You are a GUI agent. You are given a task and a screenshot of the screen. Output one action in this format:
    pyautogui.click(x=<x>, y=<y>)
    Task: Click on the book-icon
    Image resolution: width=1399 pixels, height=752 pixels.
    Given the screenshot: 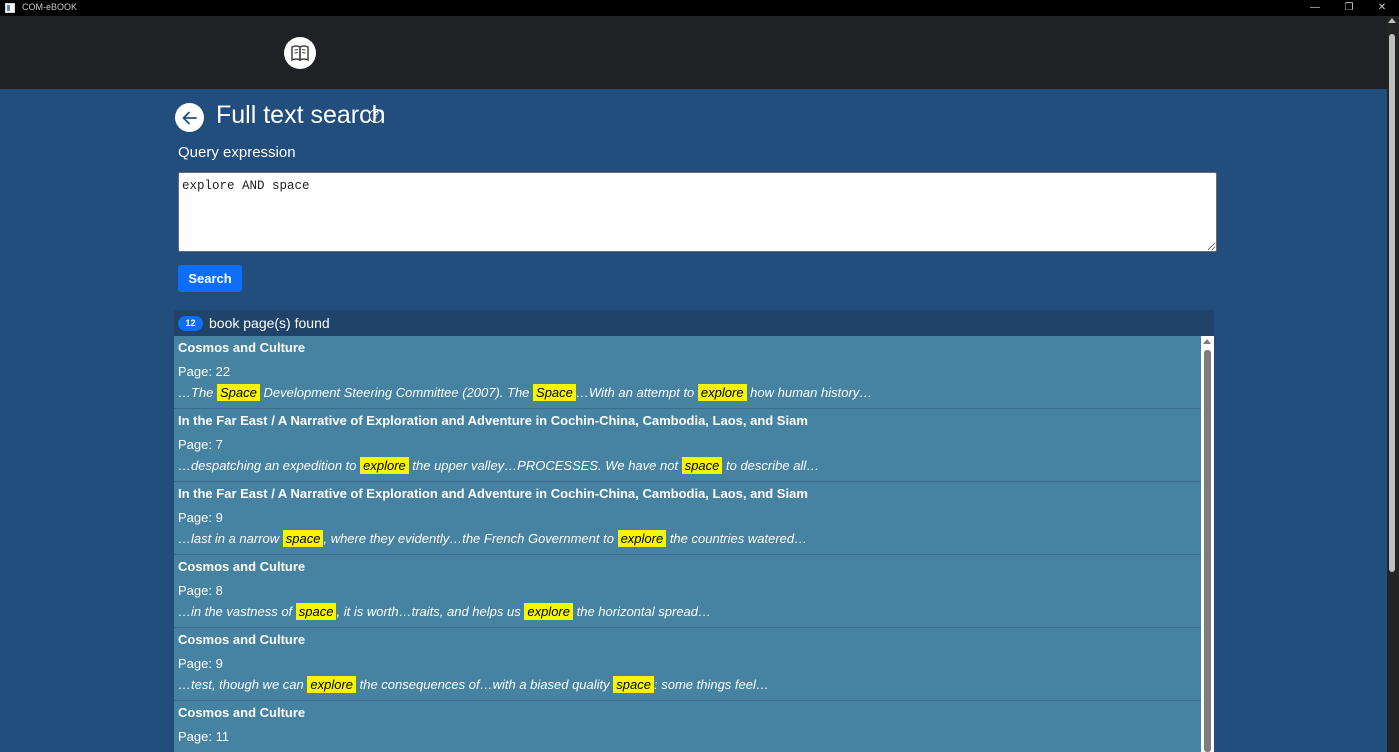 What is the action you would take?
    pyautogui.click(x=300, y=53)
    